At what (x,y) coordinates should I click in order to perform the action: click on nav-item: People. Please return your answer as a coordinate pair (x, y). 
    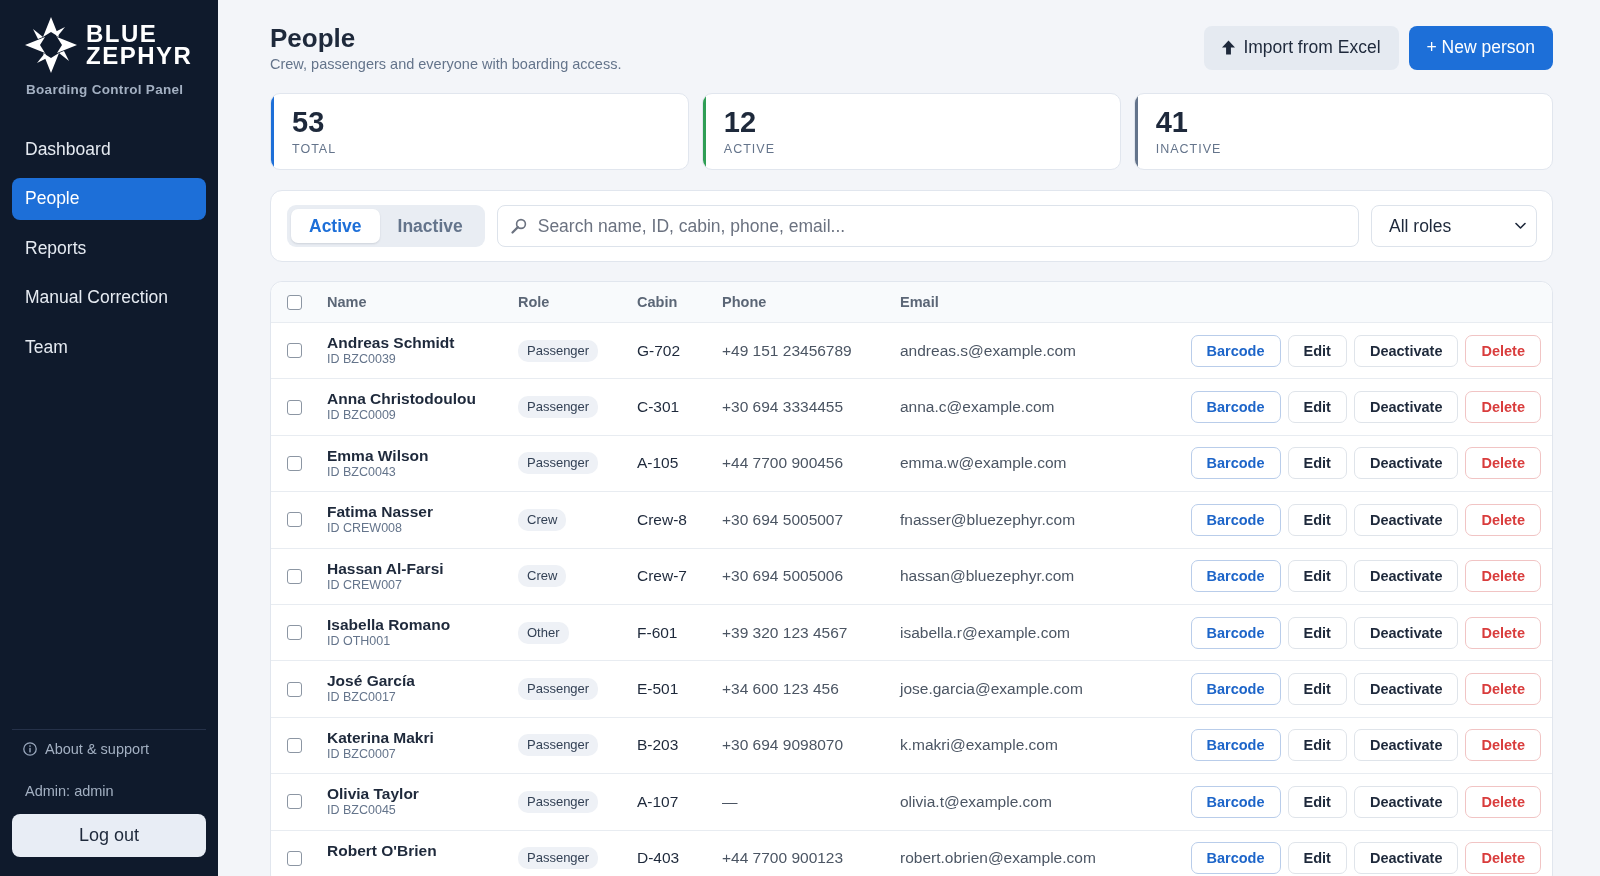
    Looking at the image, I should click on (109, 198).